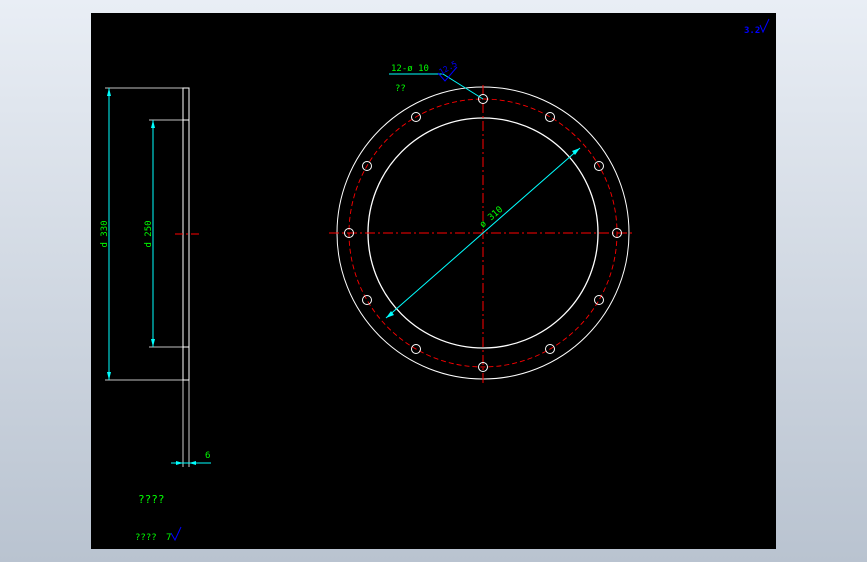  What do you see at coordinates (109, 376) in the screenshot?
I see `outer-dim-arrow-bottom` at bounding box center [109, 376].